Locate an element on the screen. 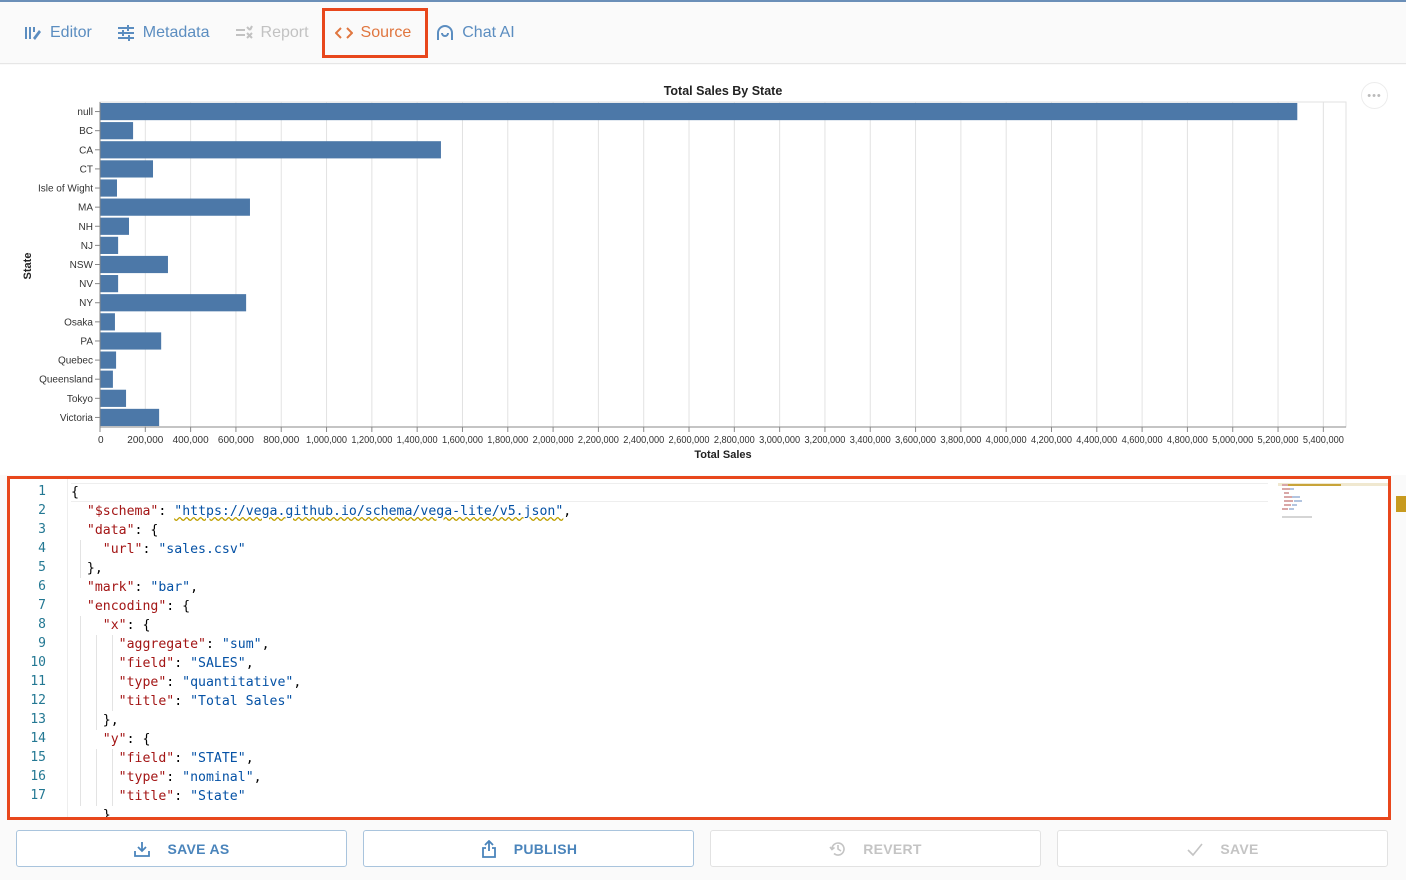 The height and width of the screenshot is (880, 1406). current-line-highlight is located at coordinates (669, 492).